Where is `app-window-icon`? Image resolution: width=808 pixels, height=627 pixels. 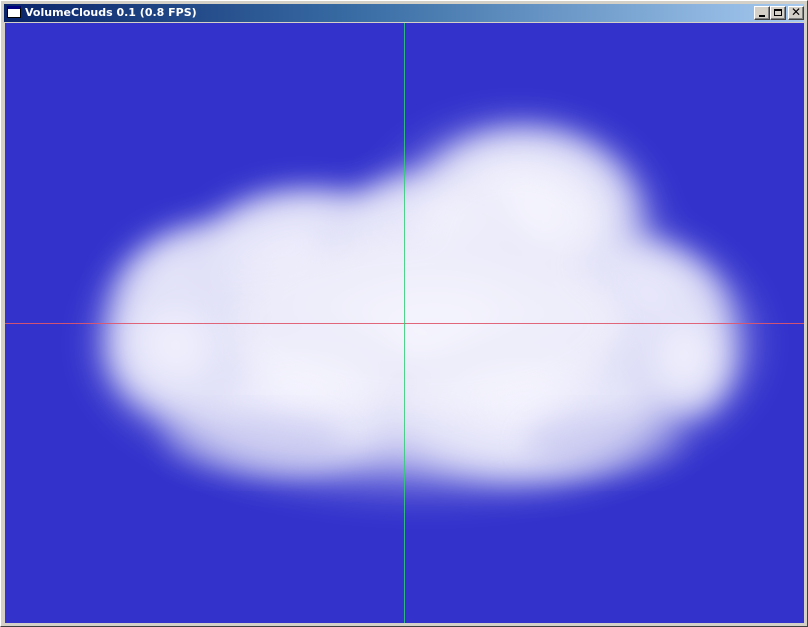
app-window-icon is located at coordinates (14, 12).